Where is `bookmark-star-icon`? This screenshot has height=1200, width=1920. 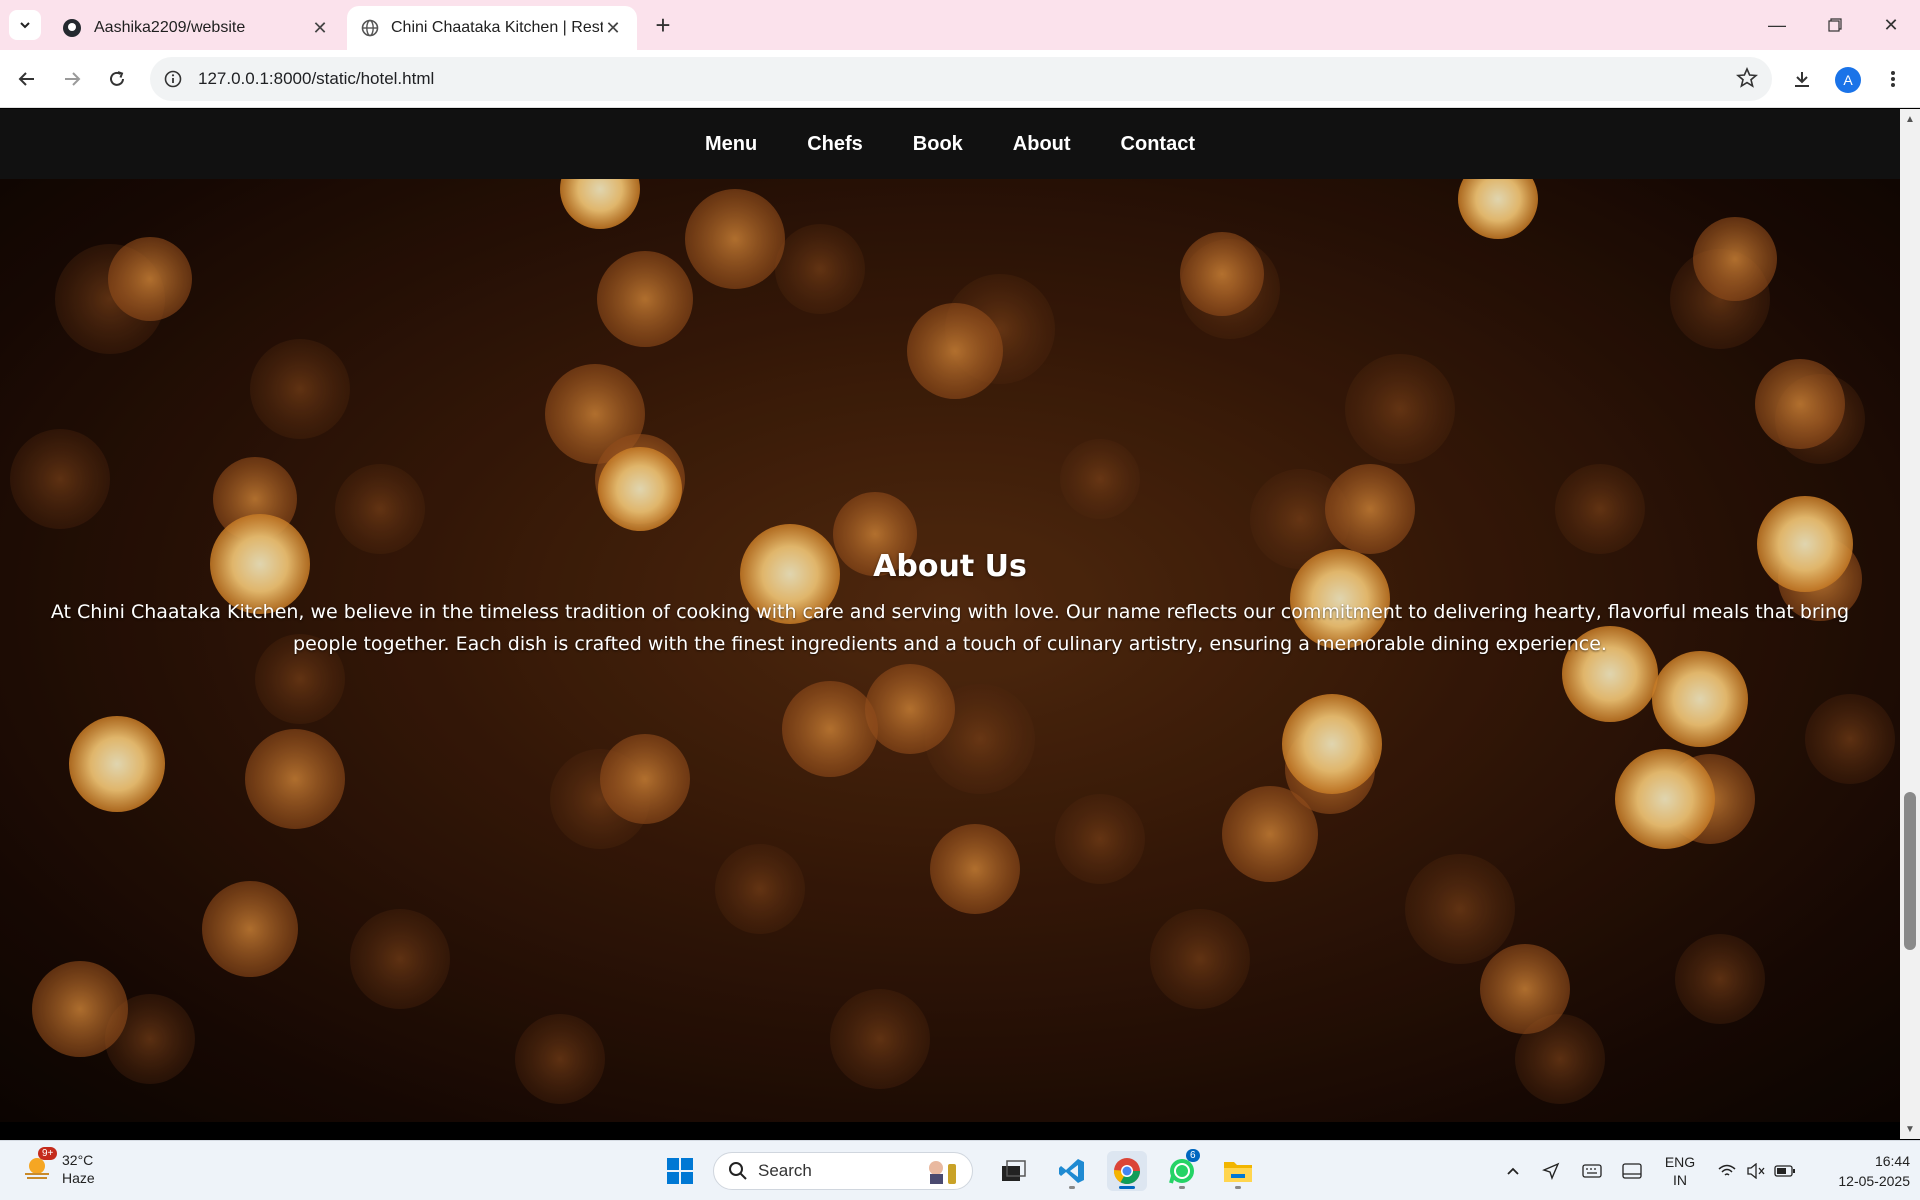 bookmark-star-icon is located at coordinates (1747, 78).